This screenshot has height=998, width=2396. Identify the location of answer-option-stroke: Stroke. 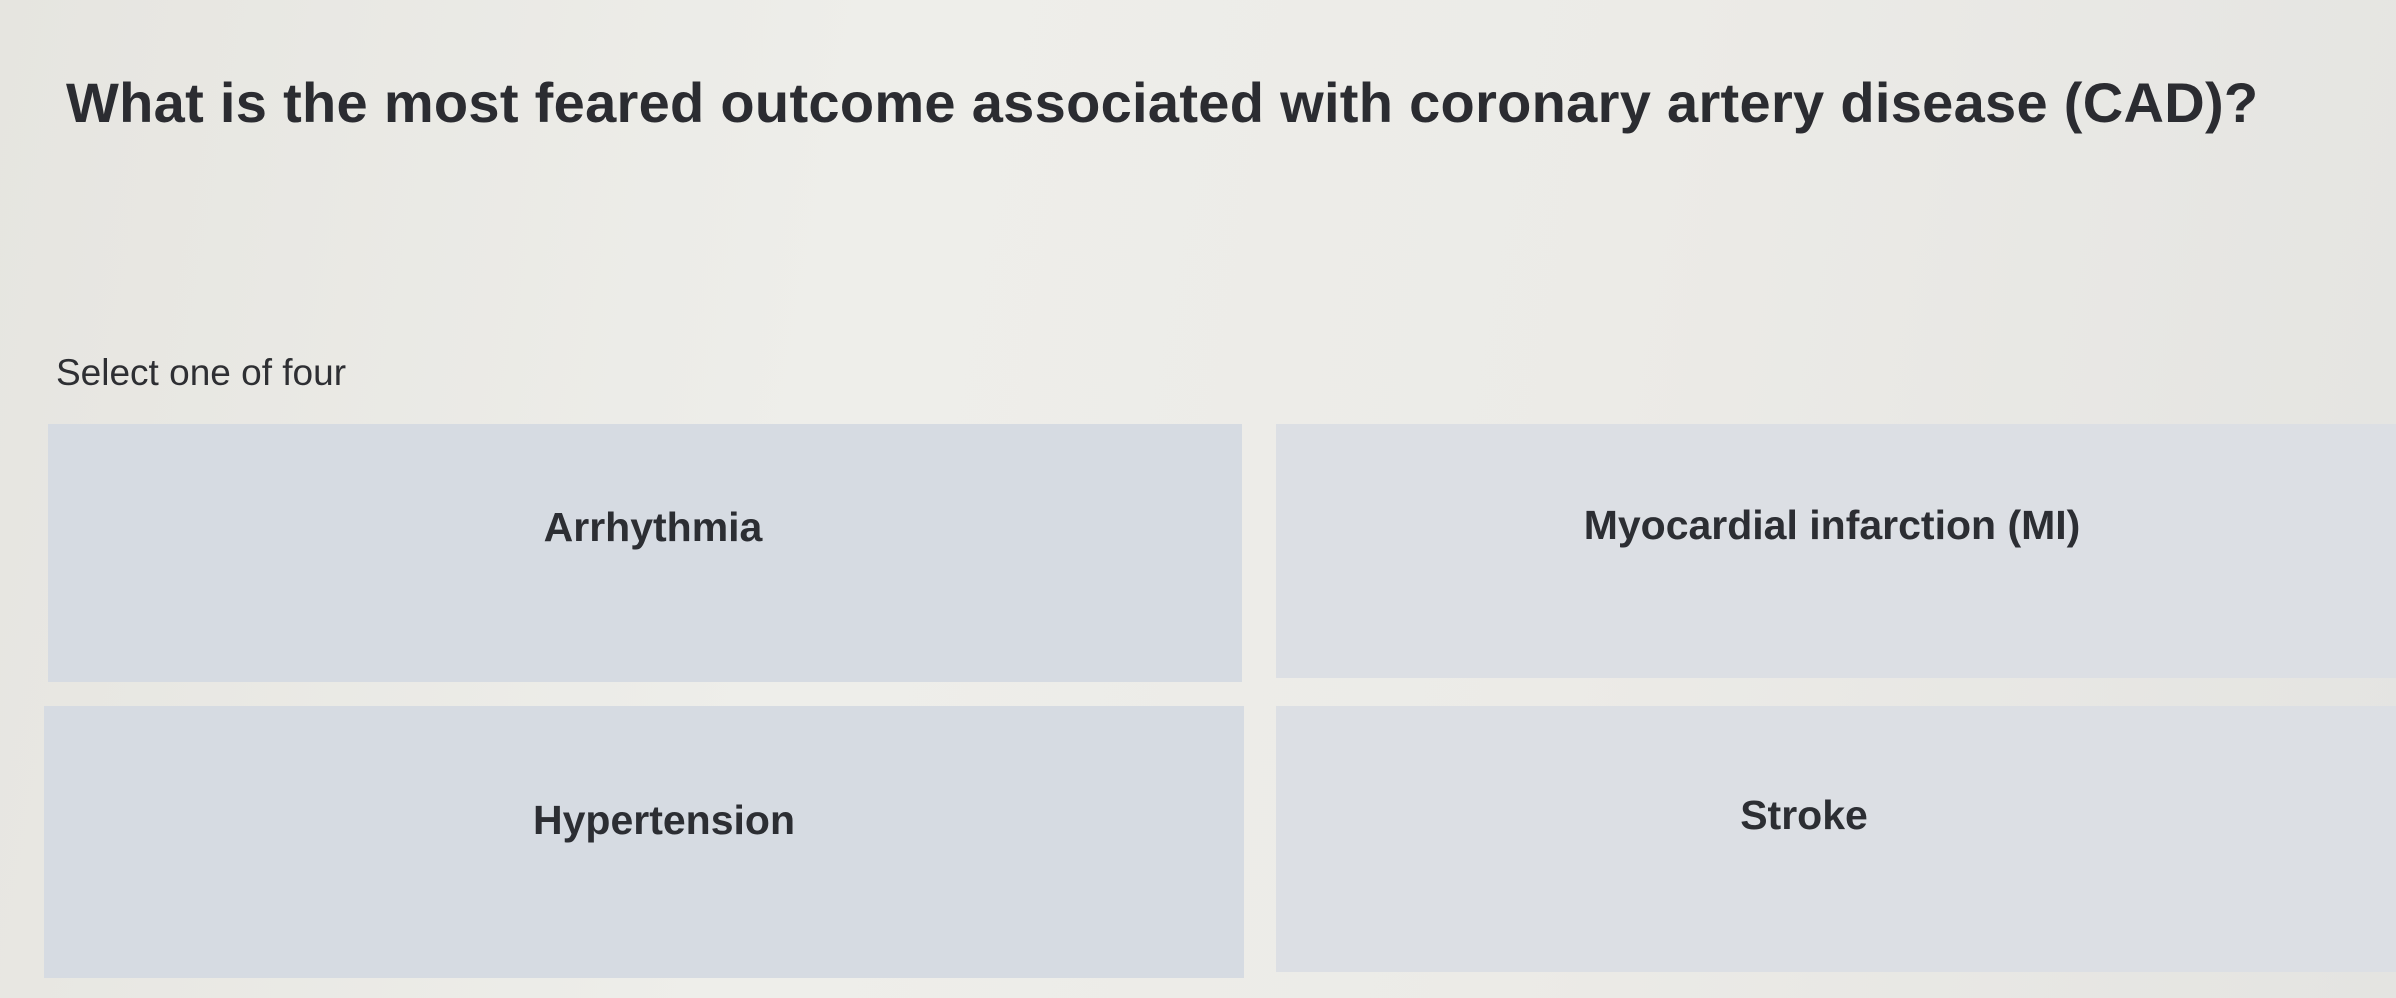
(1836, 839).